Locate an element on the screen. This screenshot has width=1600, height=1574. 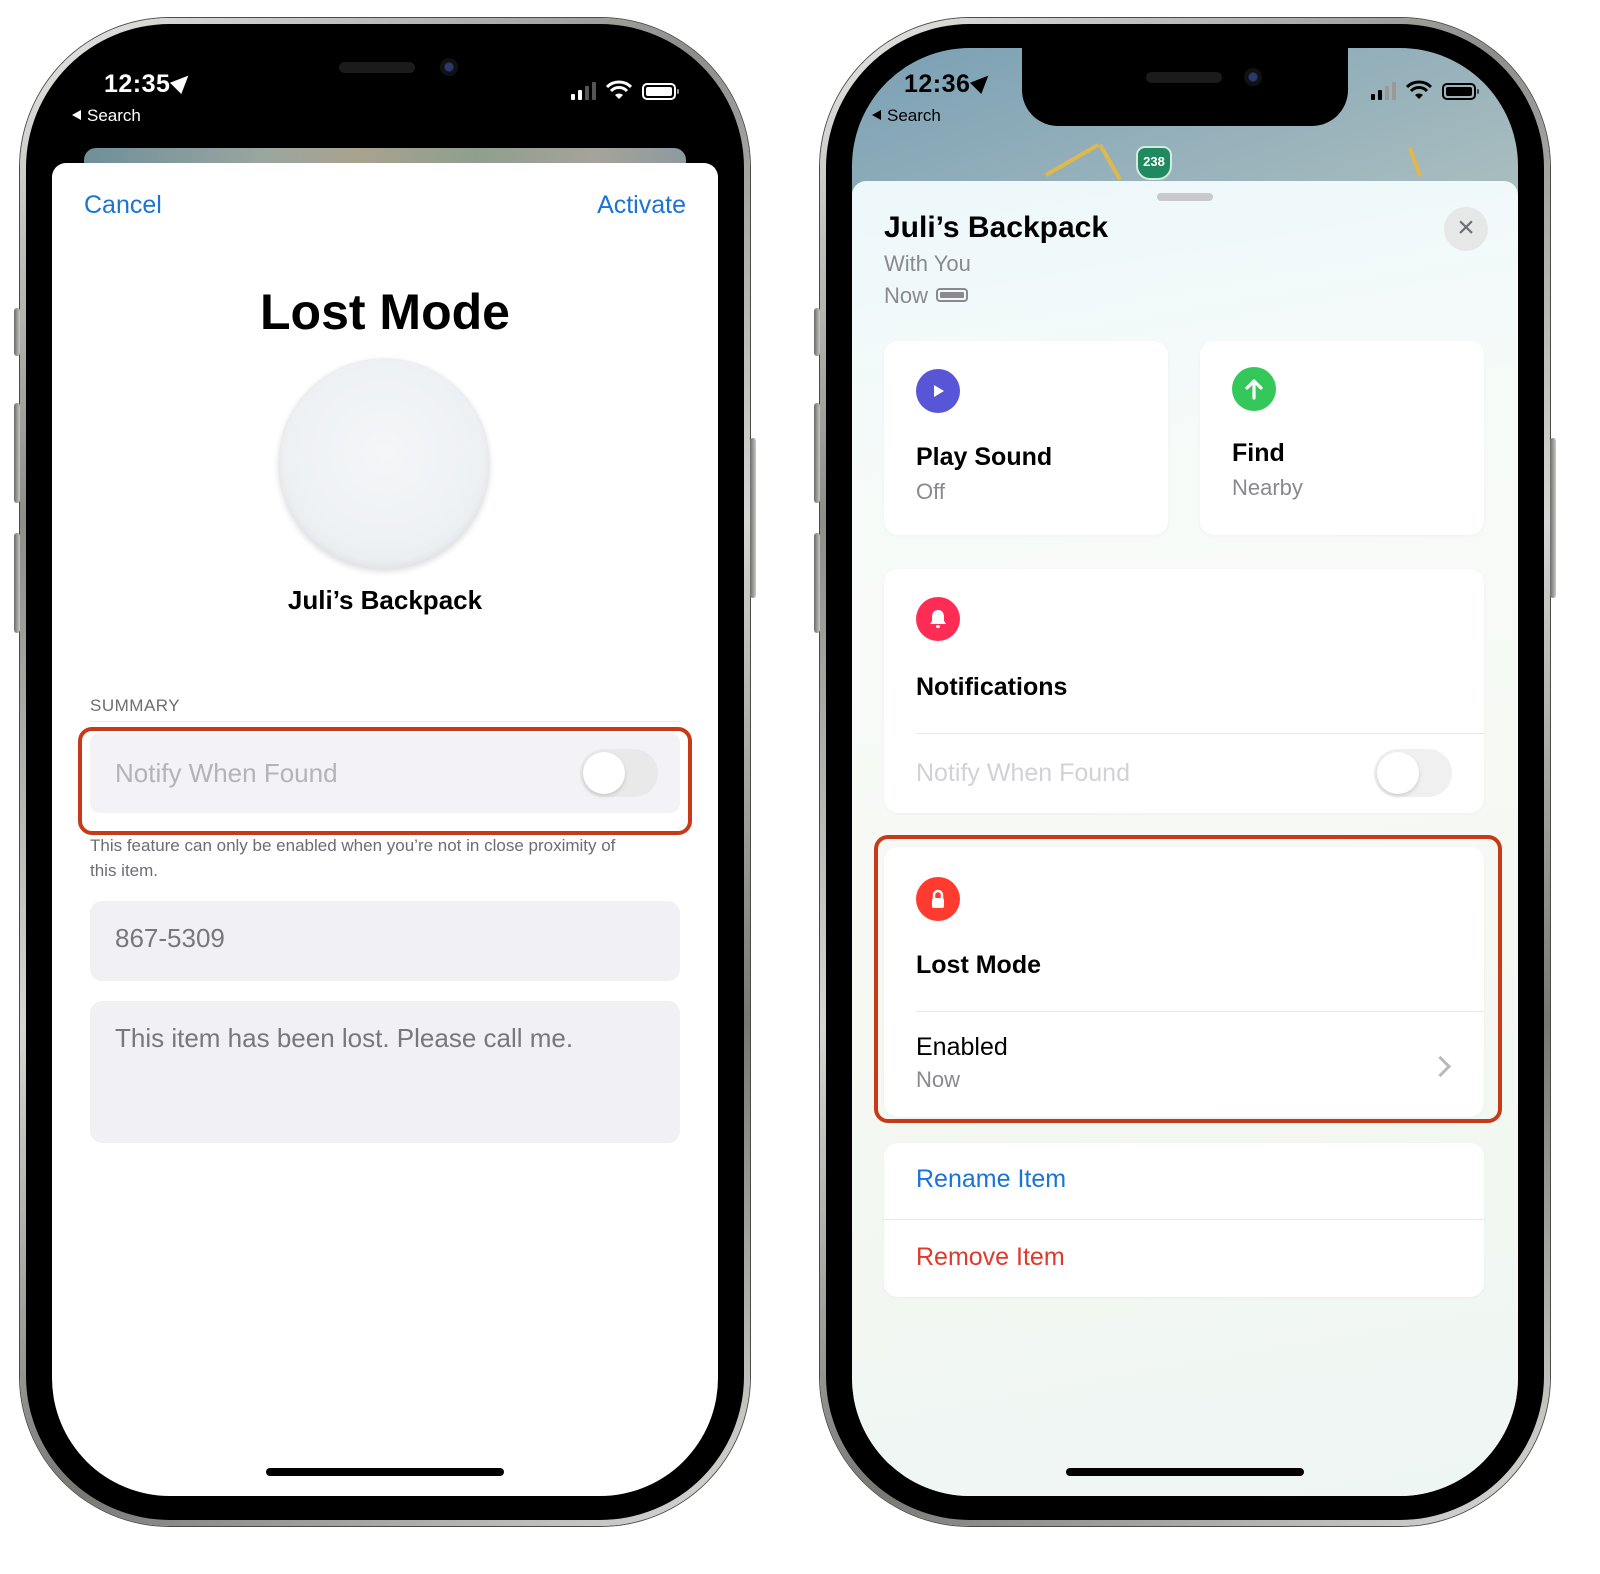
notify-when-found-row: Notify When Found is located at coordinates (385, 773).